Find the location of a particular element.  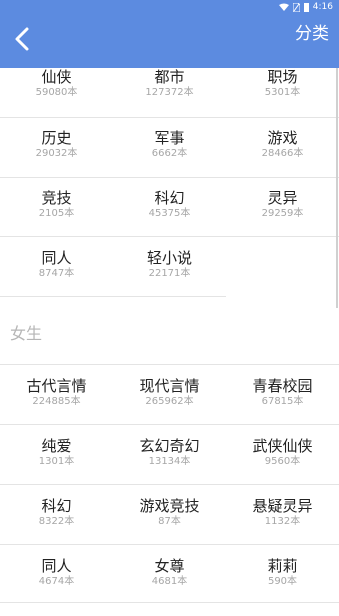

category-item: 古代言情 224885本 is located at coordinates (56, 405).